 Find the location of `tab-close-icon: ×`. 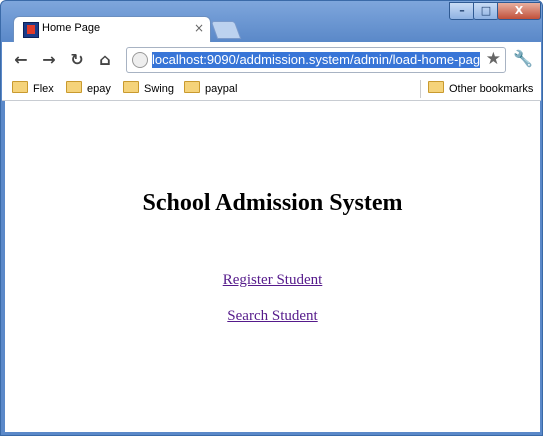

tab-close-icon: × is located at coordinates (199, 28).